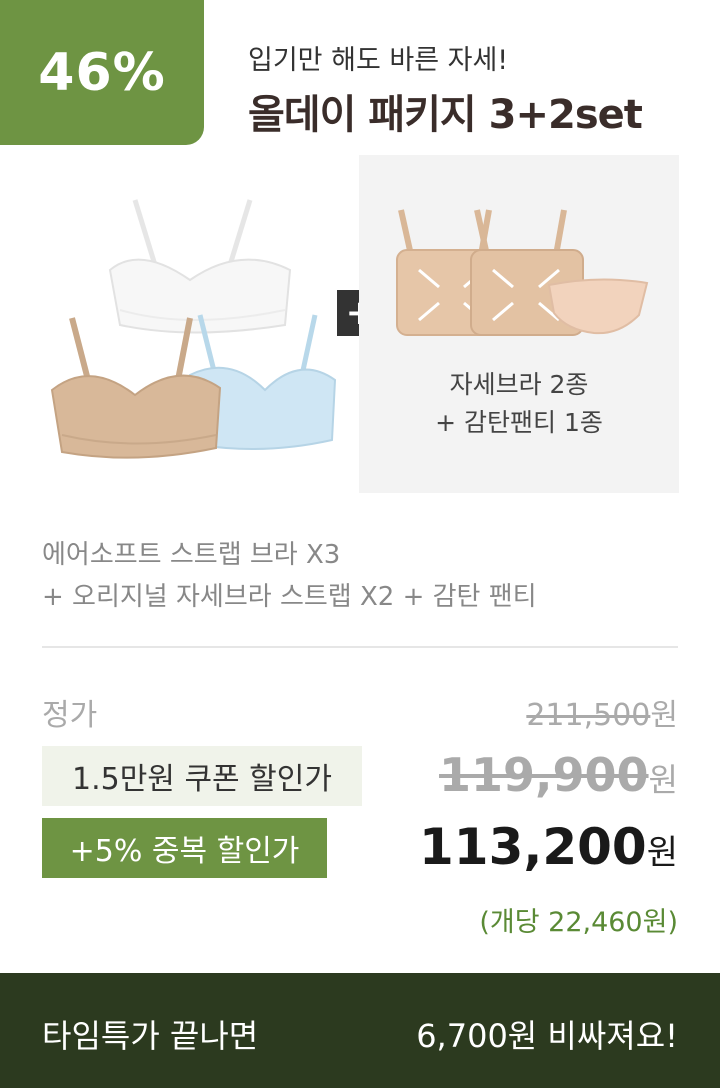 The width and height of the screenshot is (720, 1088). I want to click on coupon-price-value: 119,900, so click(544, 775).